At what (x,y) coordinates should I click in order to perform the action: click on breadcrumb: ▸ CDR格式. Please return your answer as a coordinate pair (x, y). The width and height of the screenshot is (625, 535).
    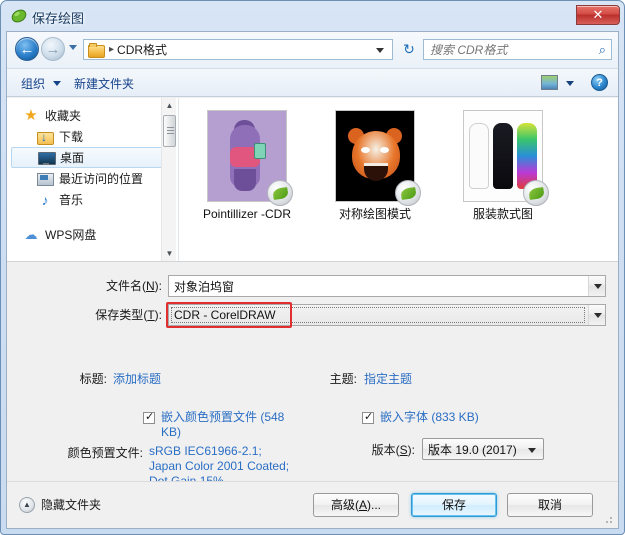
    Looking at the image, I should click on (238, 49).